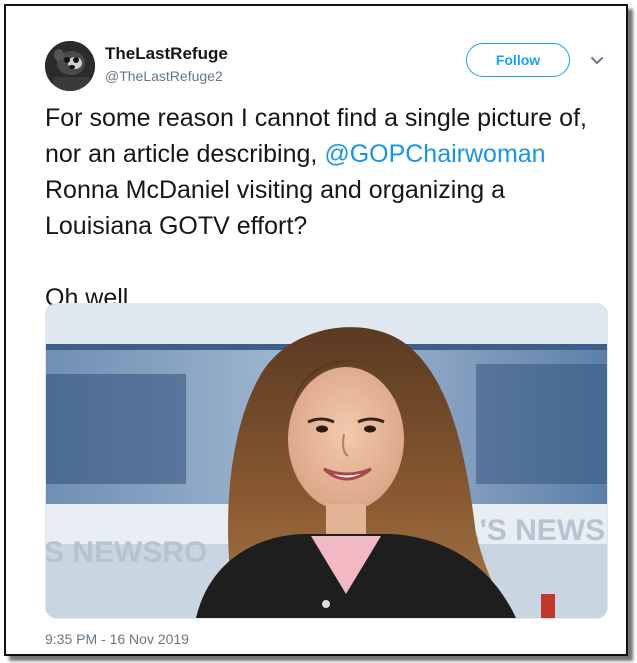  I want to click on display-name: TheLastRefuge, so click(166, 54).